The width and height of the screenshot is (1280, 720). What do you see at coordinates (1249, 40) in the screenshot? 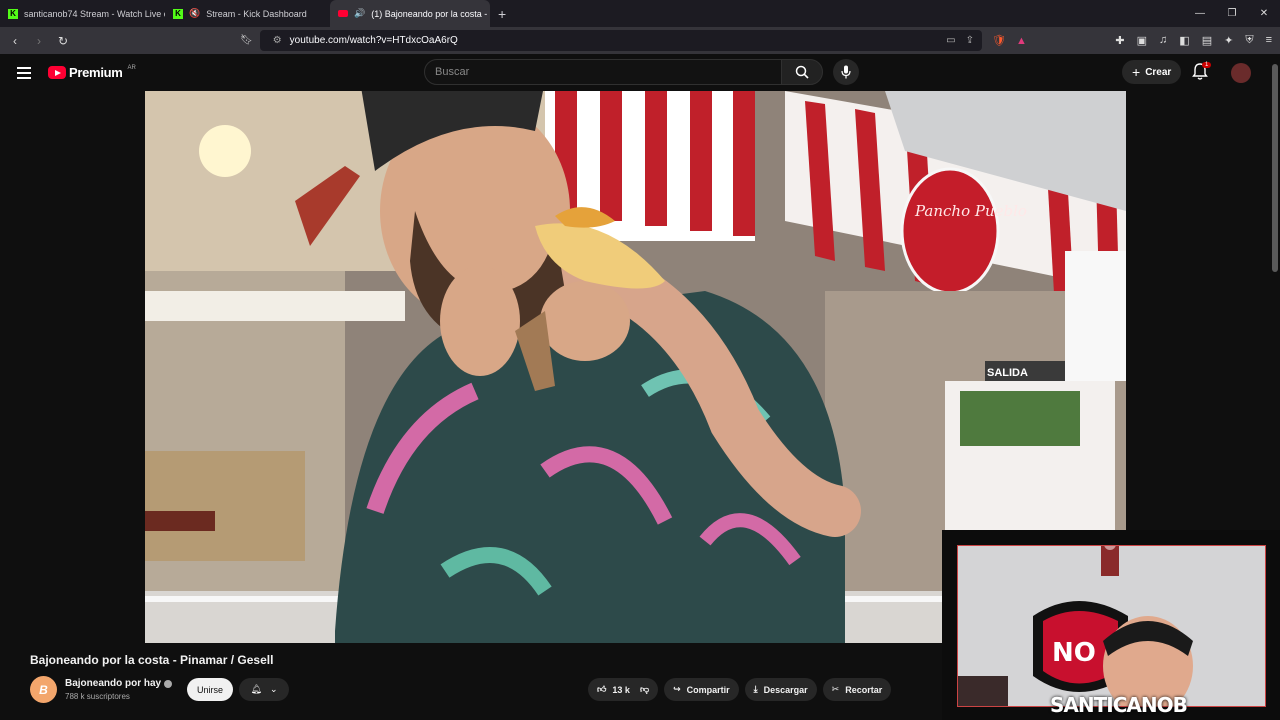
I see `vpn-icon: ⛨` at bounding box center [1249, 40].